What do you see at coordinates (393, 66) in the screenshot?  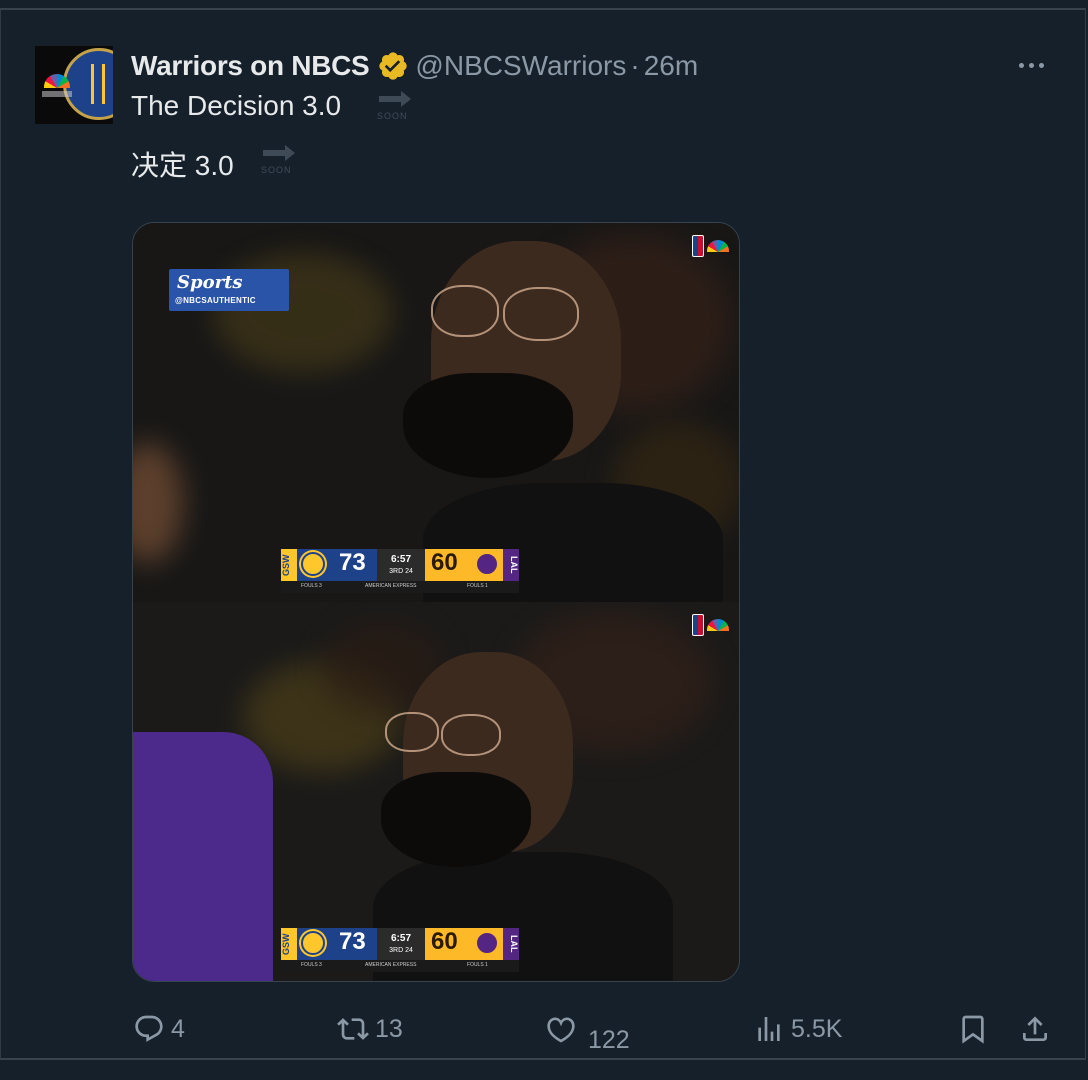 I see `verified-badge-icon` at bounding box center [393, 66].